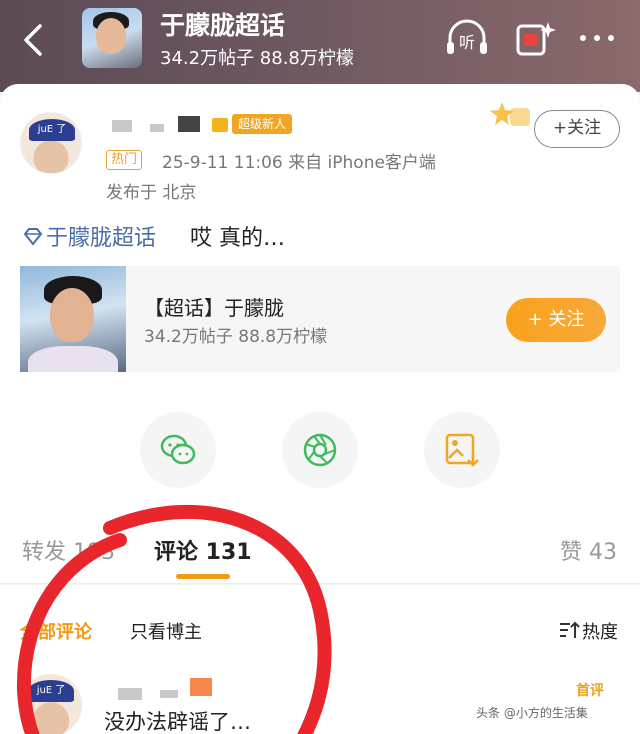 The height and width of the screenshot is (734, 640). Describe the element at coordinates (101, 236) in the screenshot. I see `supertopic-link: 于朦胧超话` at that location.